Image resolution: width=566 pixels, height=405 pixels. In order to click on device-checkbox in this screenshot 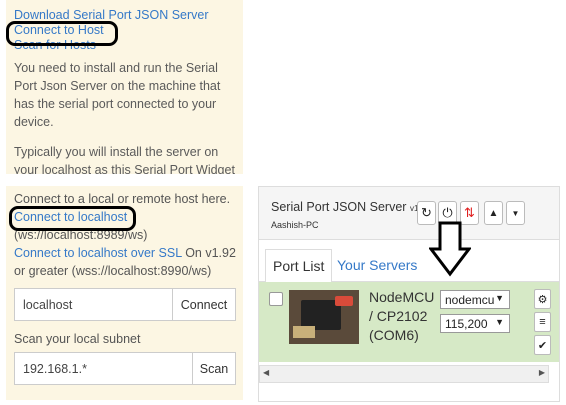, I will do `click(276, 299)`.